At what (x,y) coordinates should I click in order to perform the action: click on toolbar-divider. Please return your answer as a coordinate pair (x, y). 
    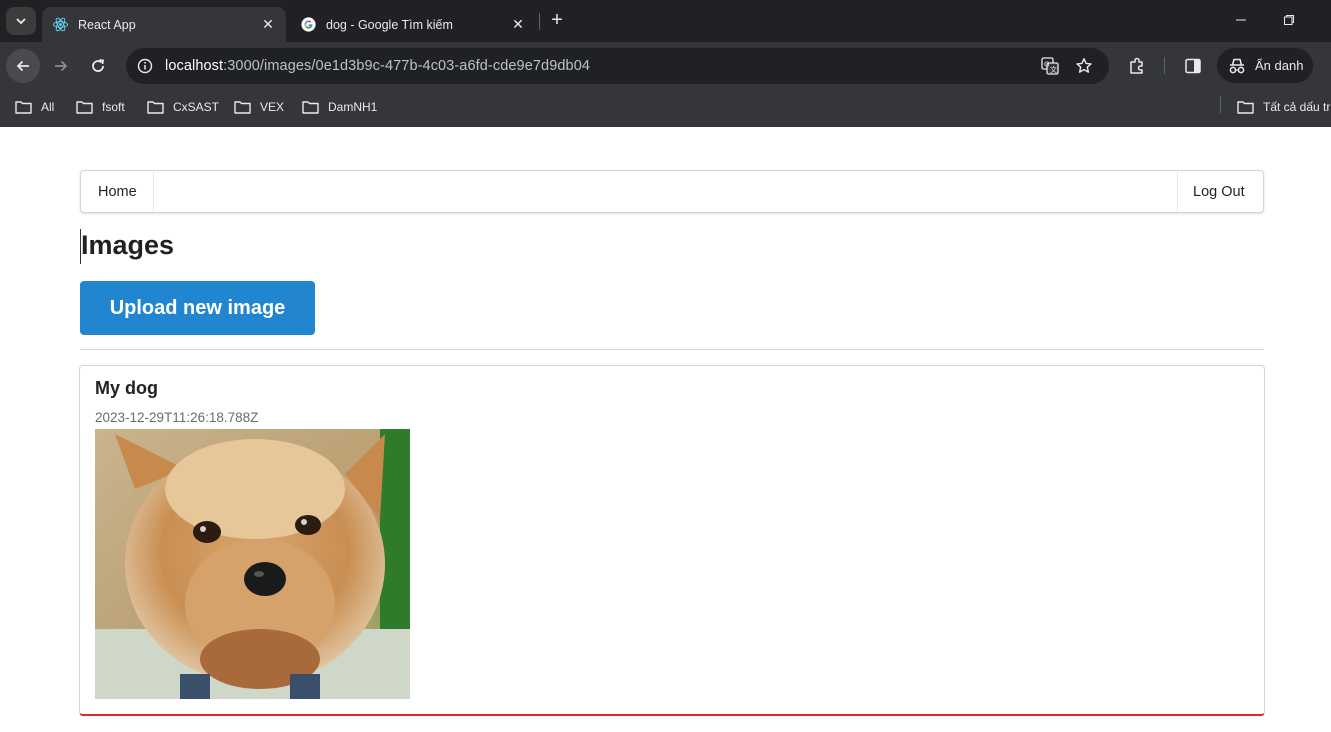
    Looking at the image, I should click on (1164, 65).